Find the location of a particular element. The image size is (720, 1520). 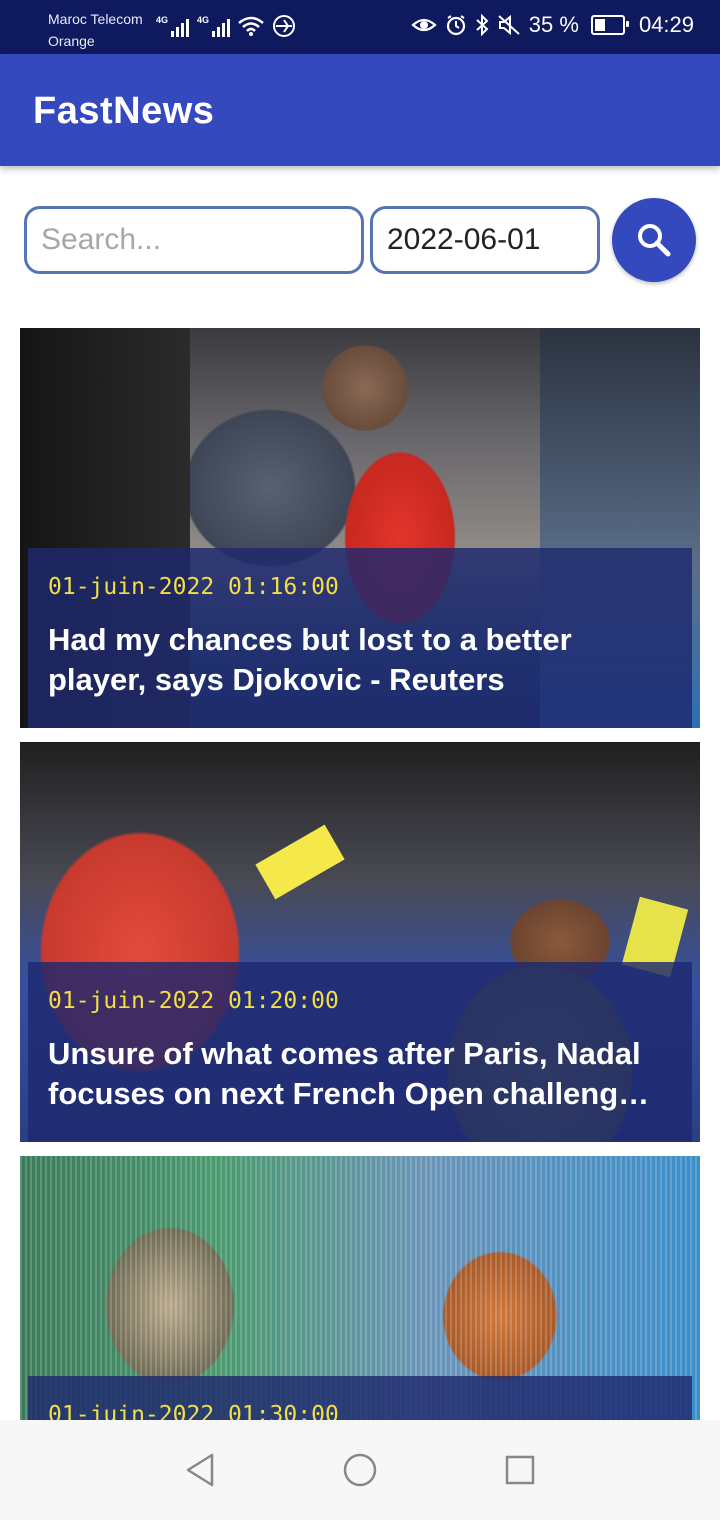

home-icon is located at coordinates (360, 1470).